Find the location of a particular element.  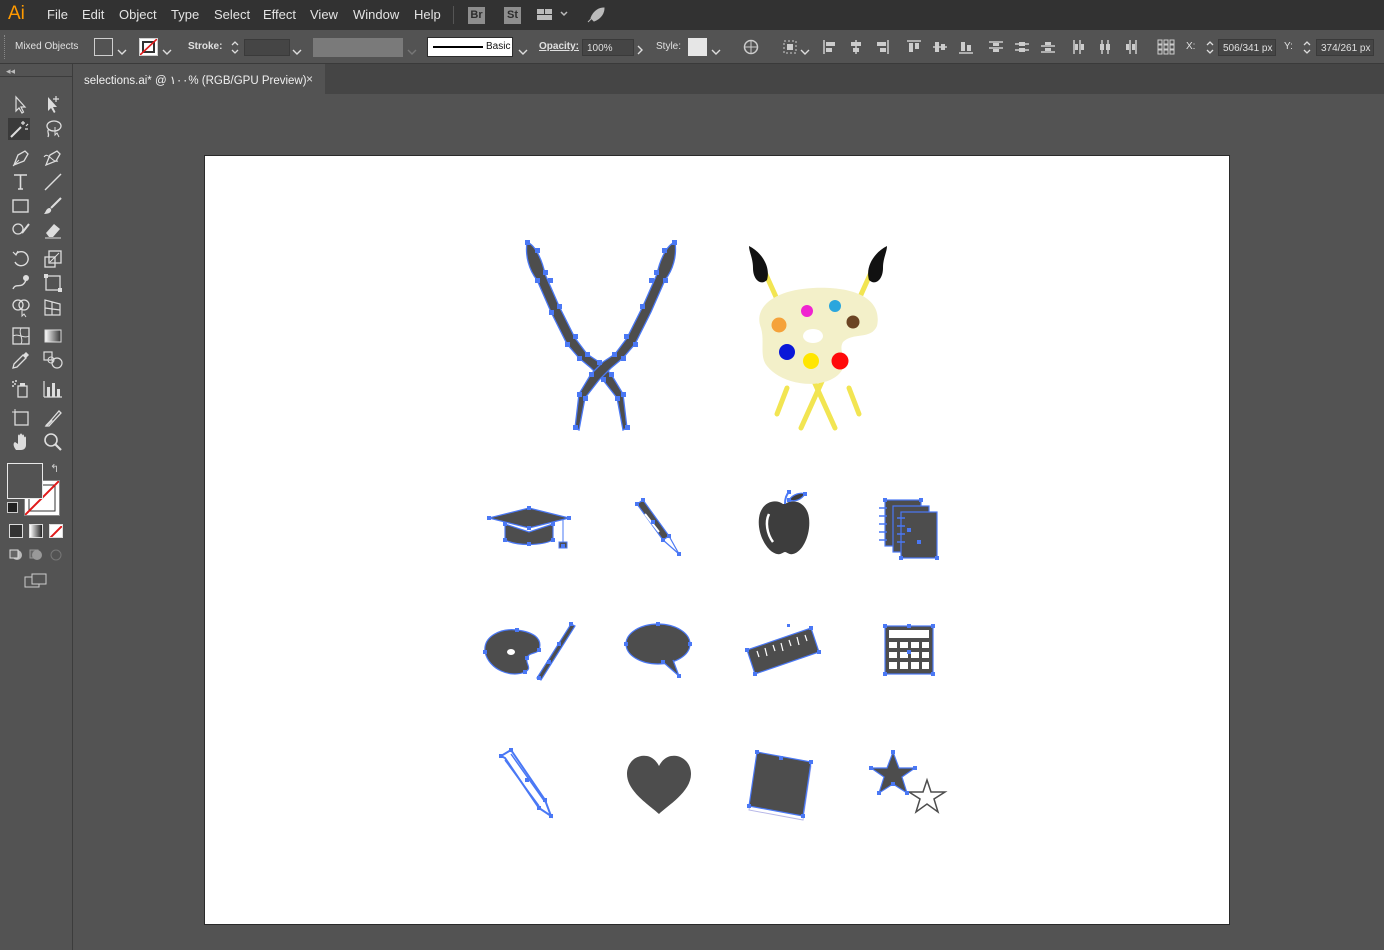

pen-icon is located at coordinates (21, 158).